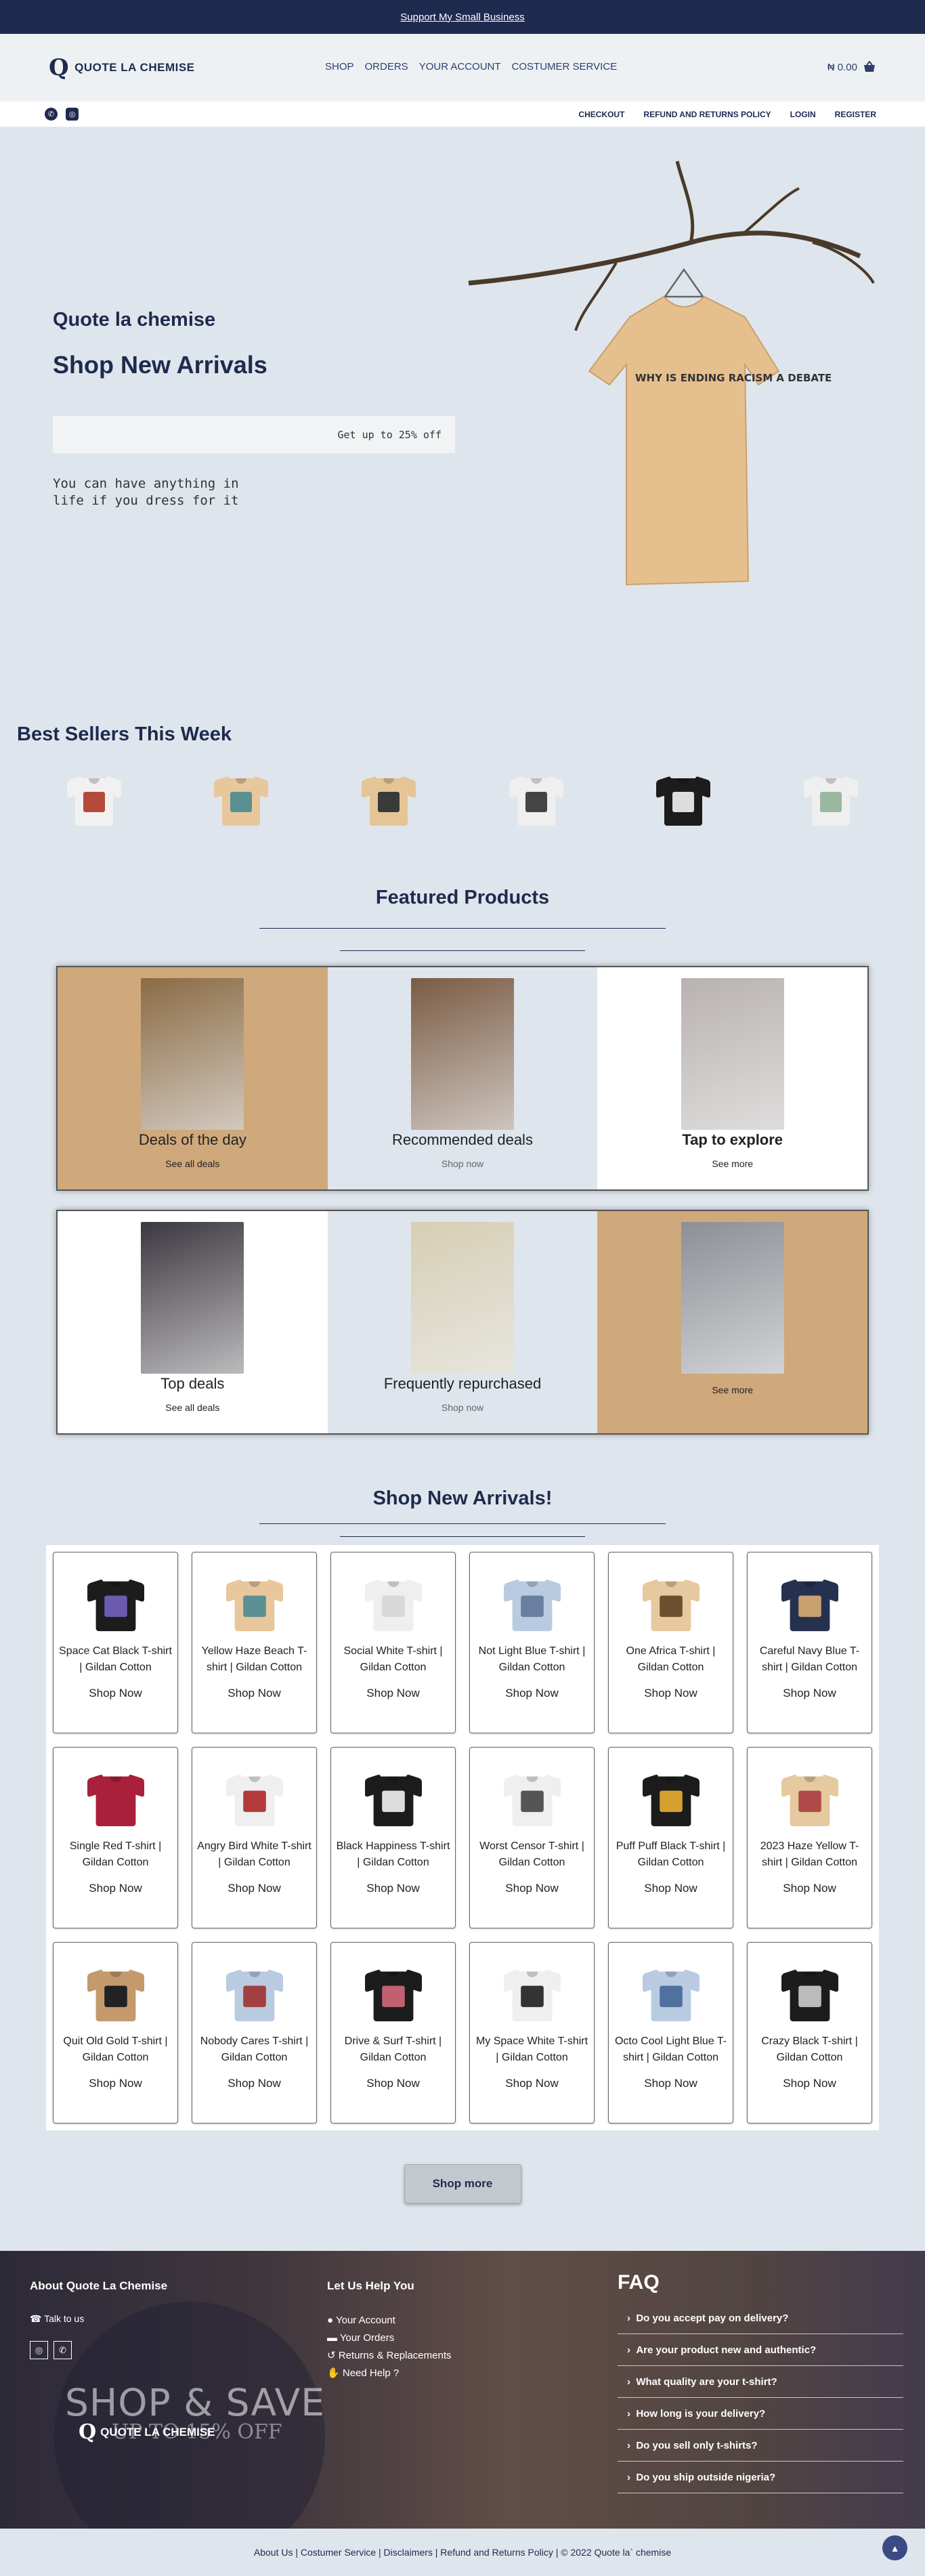 The width and height of the screenshot is (925, 2576). What do you see at coordinates (671, 1659) in the screenshot?
I see `product-name: One Africa T-shirt | Gildan Cotton` at bounding box center [671, 1659].